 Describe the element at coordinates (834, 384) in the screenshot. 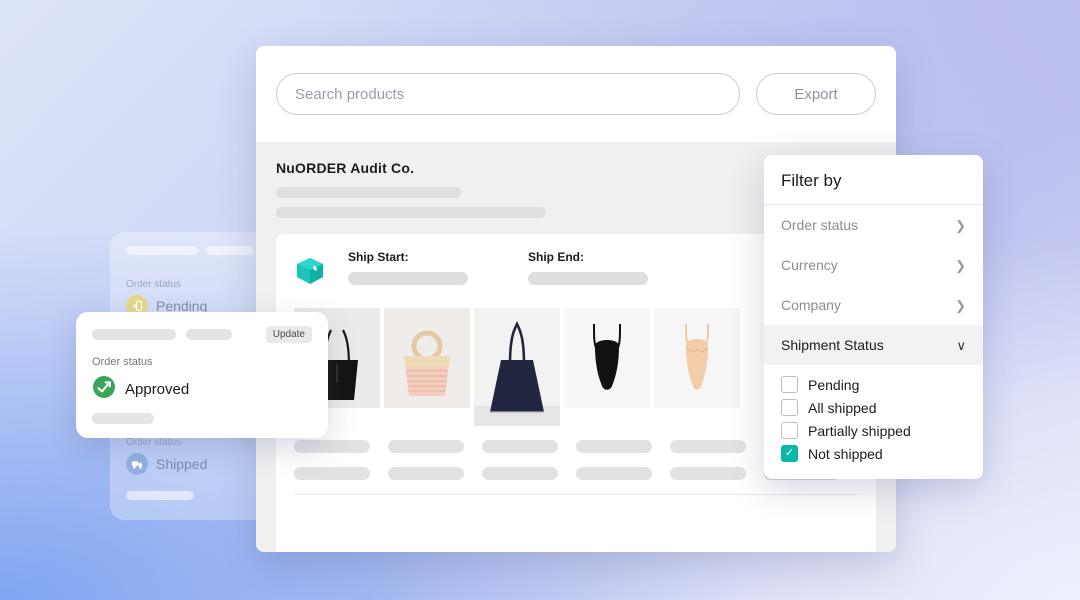

I see `checkbox-label: Pending` at that location.